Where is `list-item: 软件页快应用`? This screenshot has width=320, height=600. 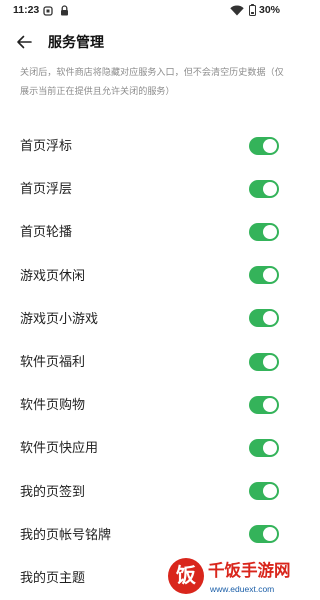 list-item: 软件页快应用 is located at coordinates (150, 447).